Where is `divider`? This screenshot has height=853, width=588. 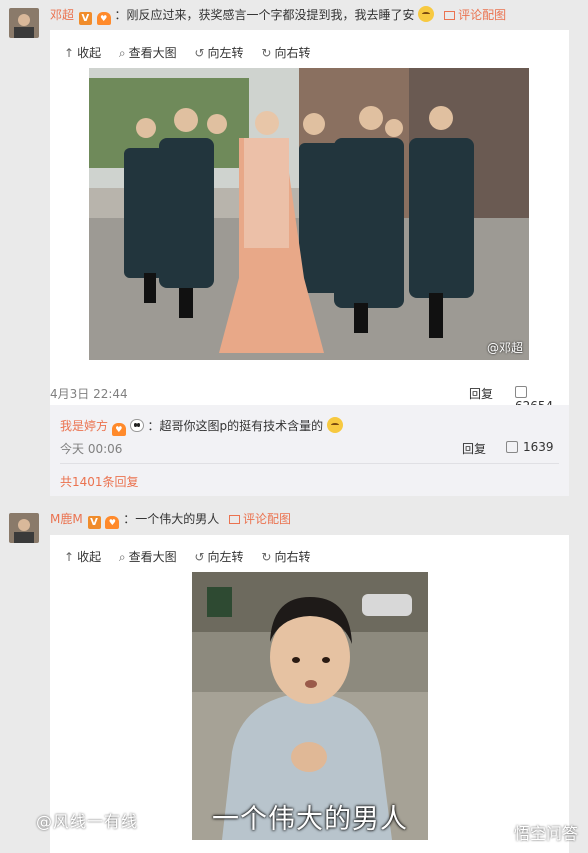
divider is located at coordinates (309, 463).